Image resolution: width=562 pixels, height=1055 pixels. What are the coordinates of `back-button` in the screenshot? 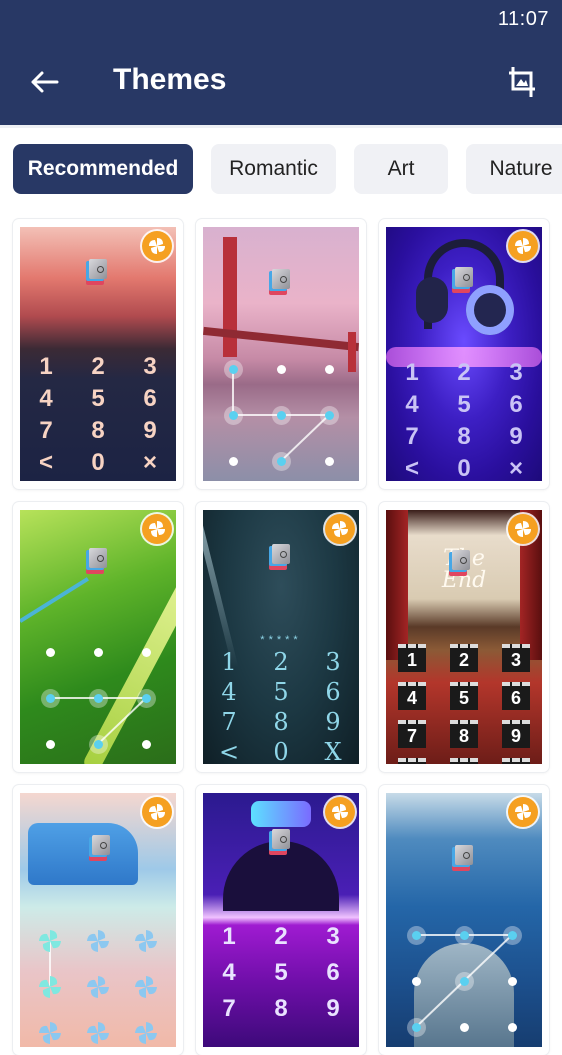 It's located at (44, 82).